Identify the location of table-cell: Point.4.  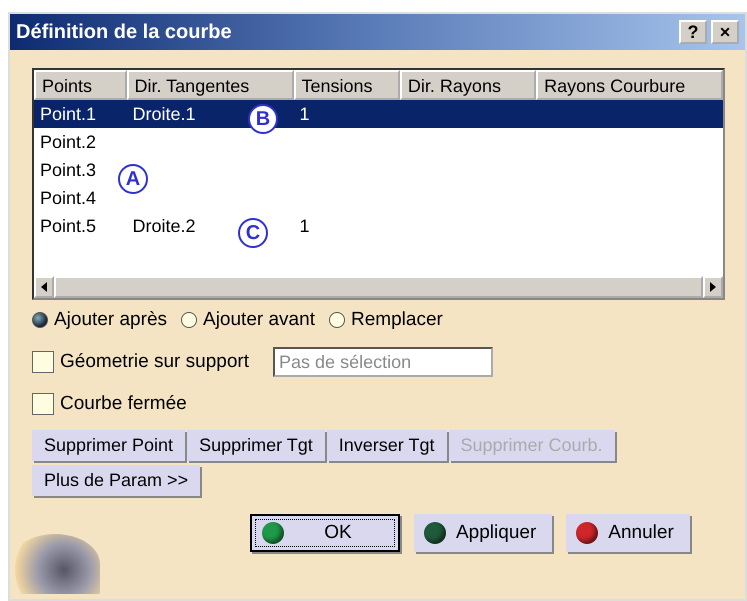
(68, 198).